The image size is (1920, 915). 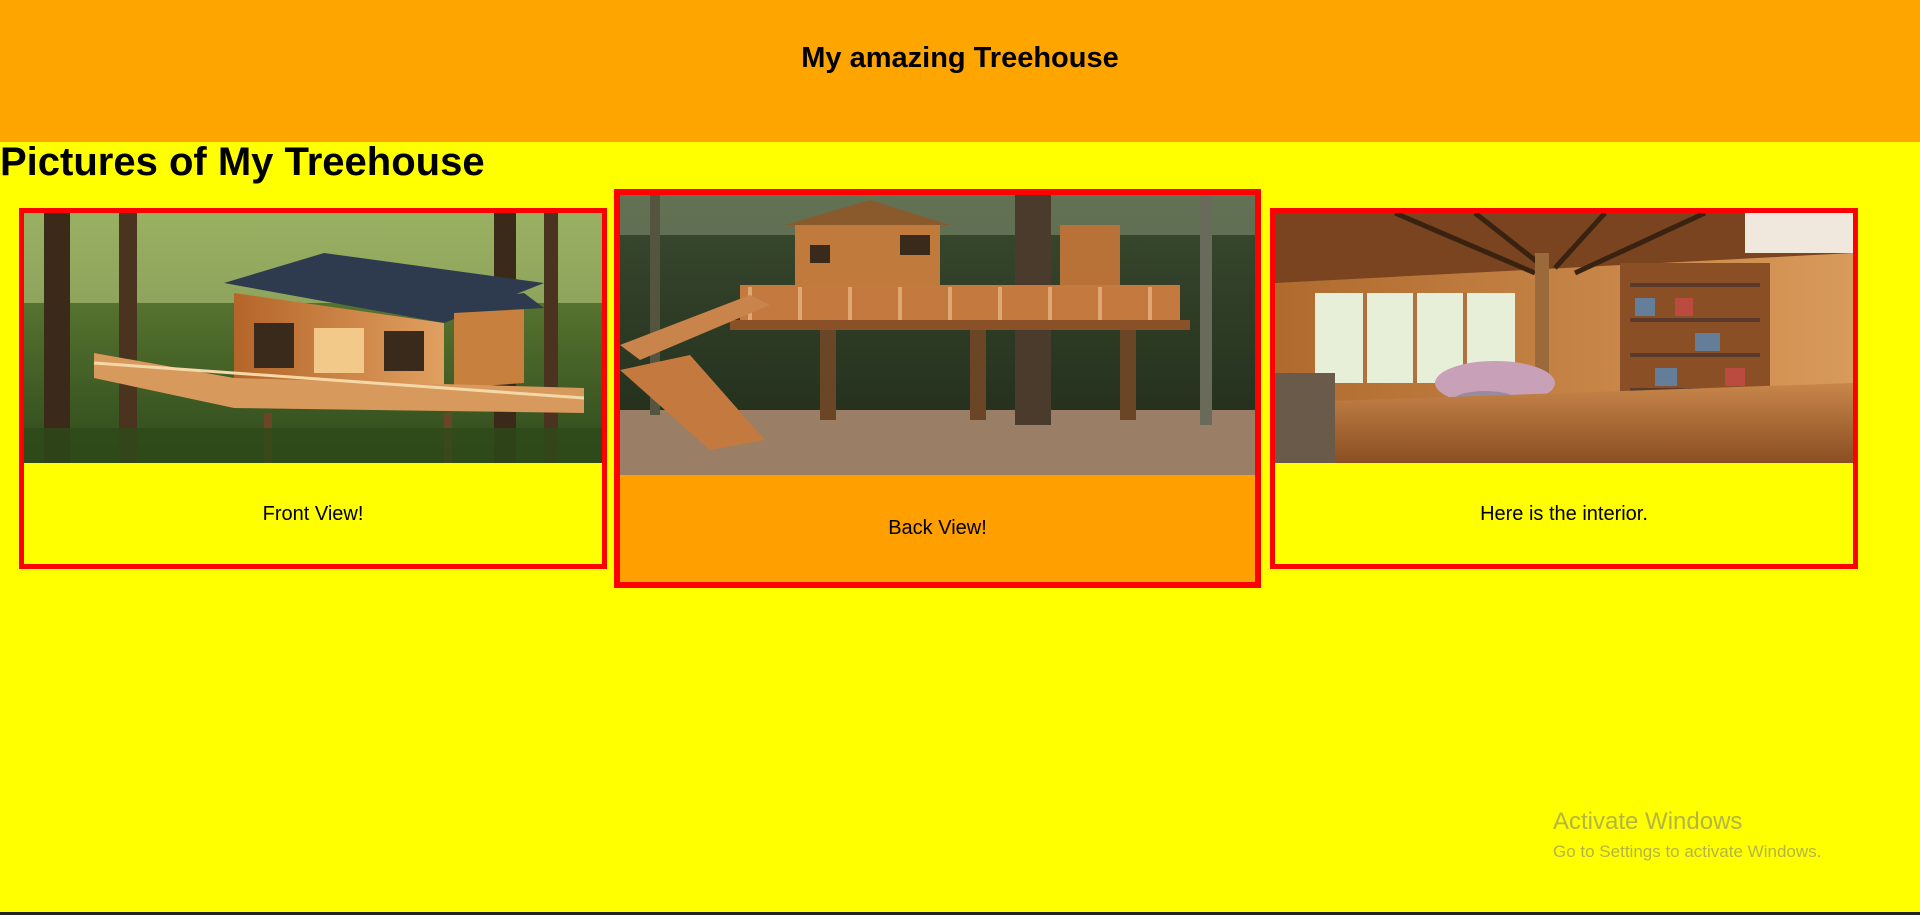 I want to click on site-title: My amazing Treehouse, so click(x=960, y=58).